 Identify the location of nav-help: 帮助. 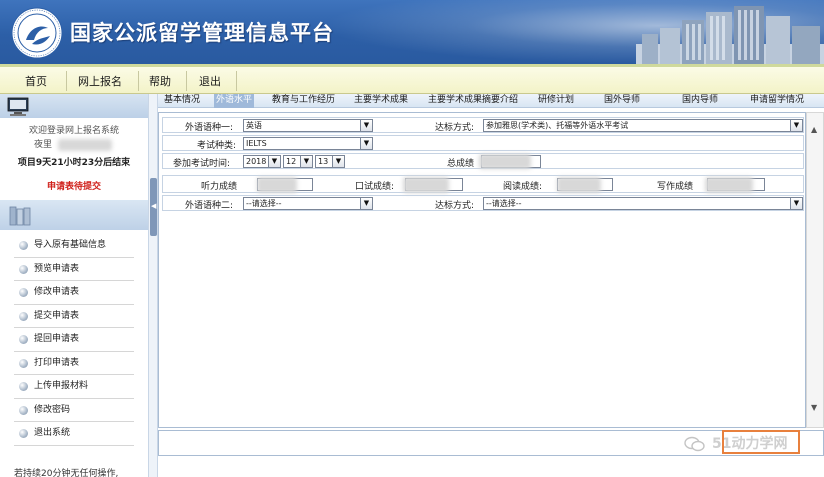
(160, 82).